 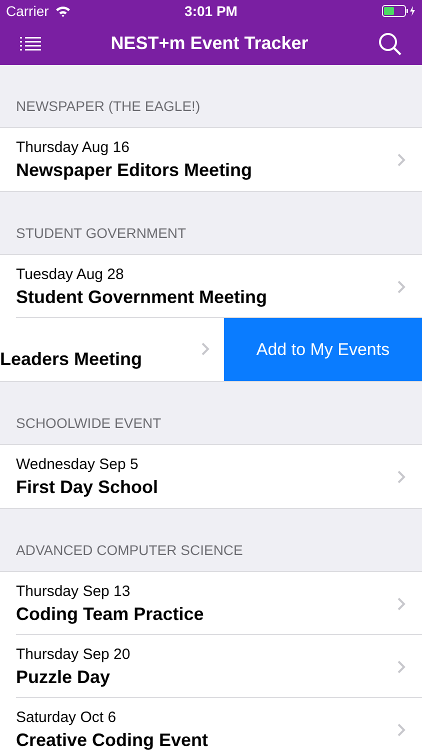 What do you see at coordinates (211, 11) in the screenshot?
I see `status-time: 3:01 PM` at bounding box center [211, 11].